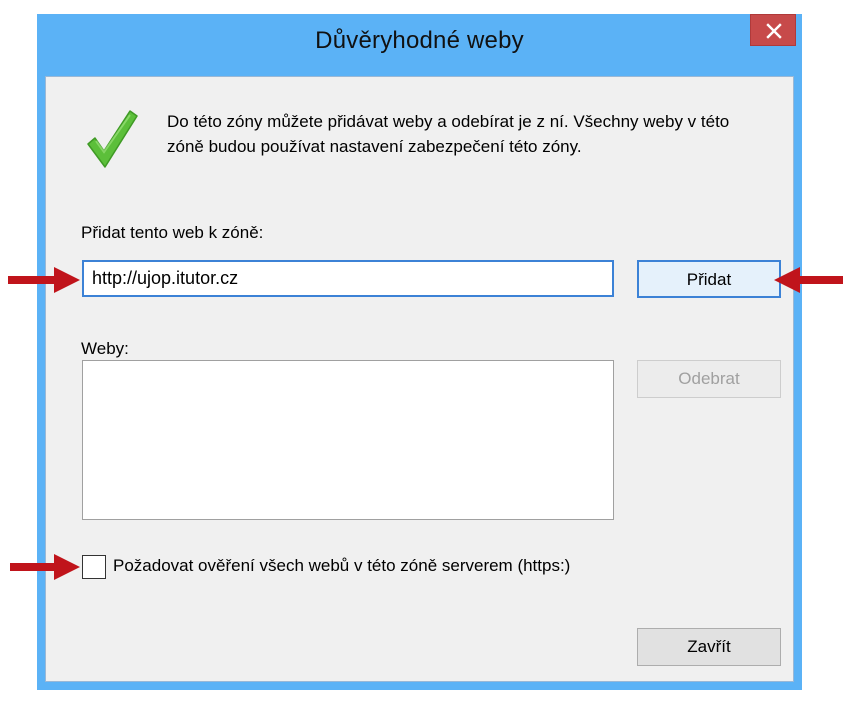 This screenshot has width=843, height=701. I want to click on add-site-label: Přidat tento web k zóně:, so click(172, 232).